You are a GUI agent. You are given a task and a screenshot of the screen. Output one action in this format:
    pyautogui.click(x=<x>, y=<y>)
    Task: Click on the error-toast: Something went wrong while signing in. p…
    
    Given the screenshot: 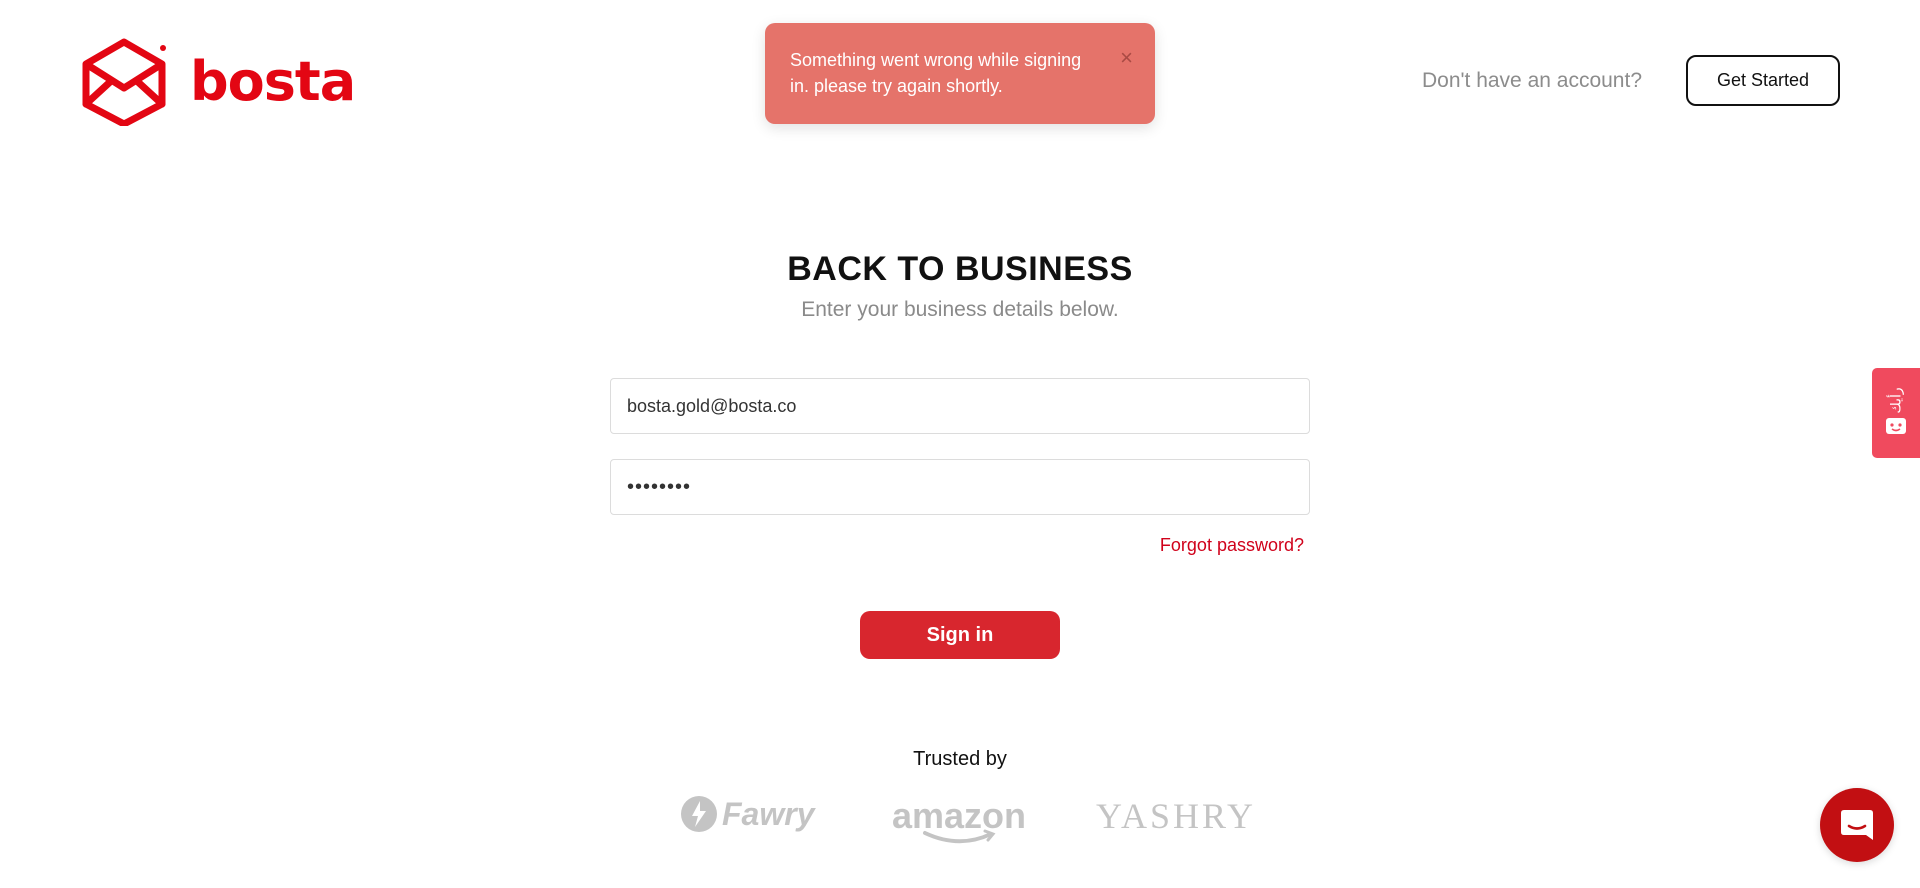 What is the action you would take?
    pyautogui.click(x=960, y=73)
    